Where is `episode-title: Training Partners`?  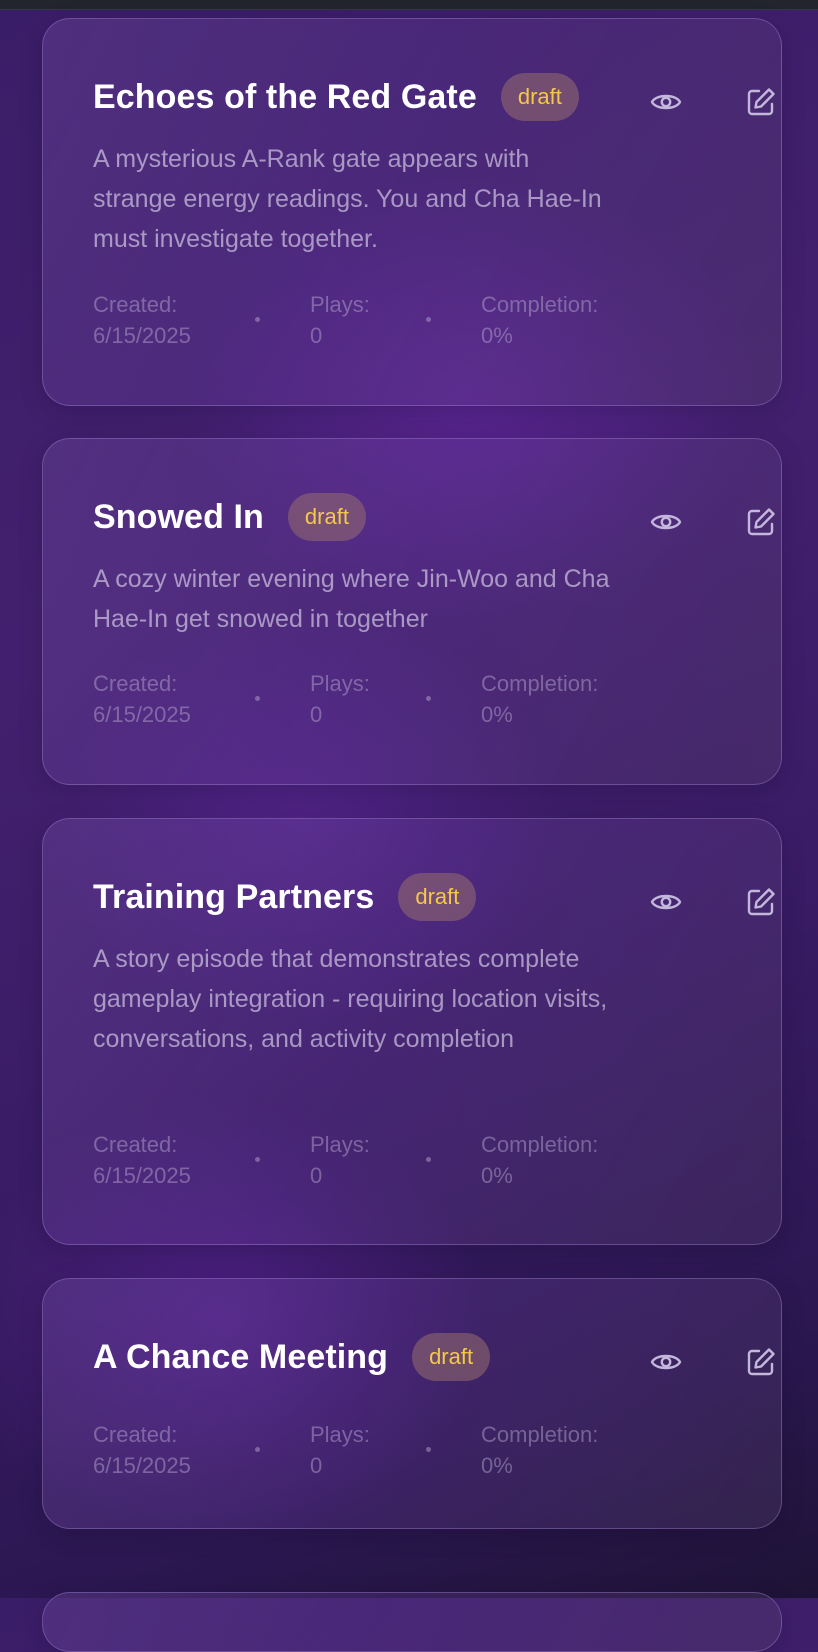 episode-title: Training Partners is located at coordinates (234, 896).